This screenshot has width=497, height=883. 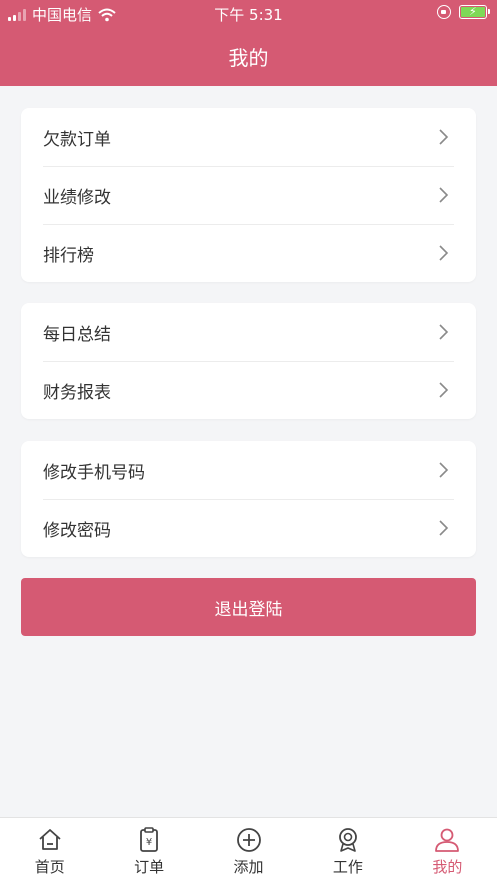 What do you see at coordinates (94, 472) in the screenshot?
I see `menu-item-label: 修改手机号码` at bounding box center [94, 472].